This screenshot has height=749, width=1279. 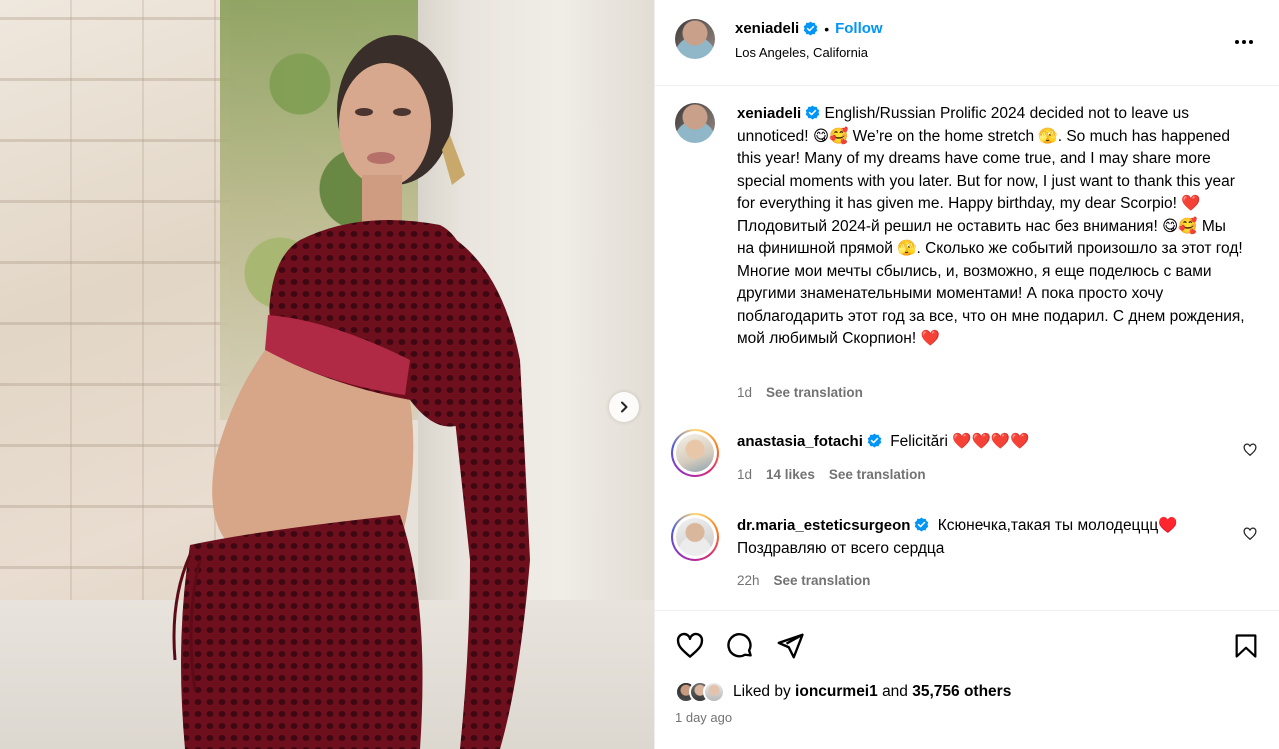 I want to click on heart-icon, so click(x=690, y=646).